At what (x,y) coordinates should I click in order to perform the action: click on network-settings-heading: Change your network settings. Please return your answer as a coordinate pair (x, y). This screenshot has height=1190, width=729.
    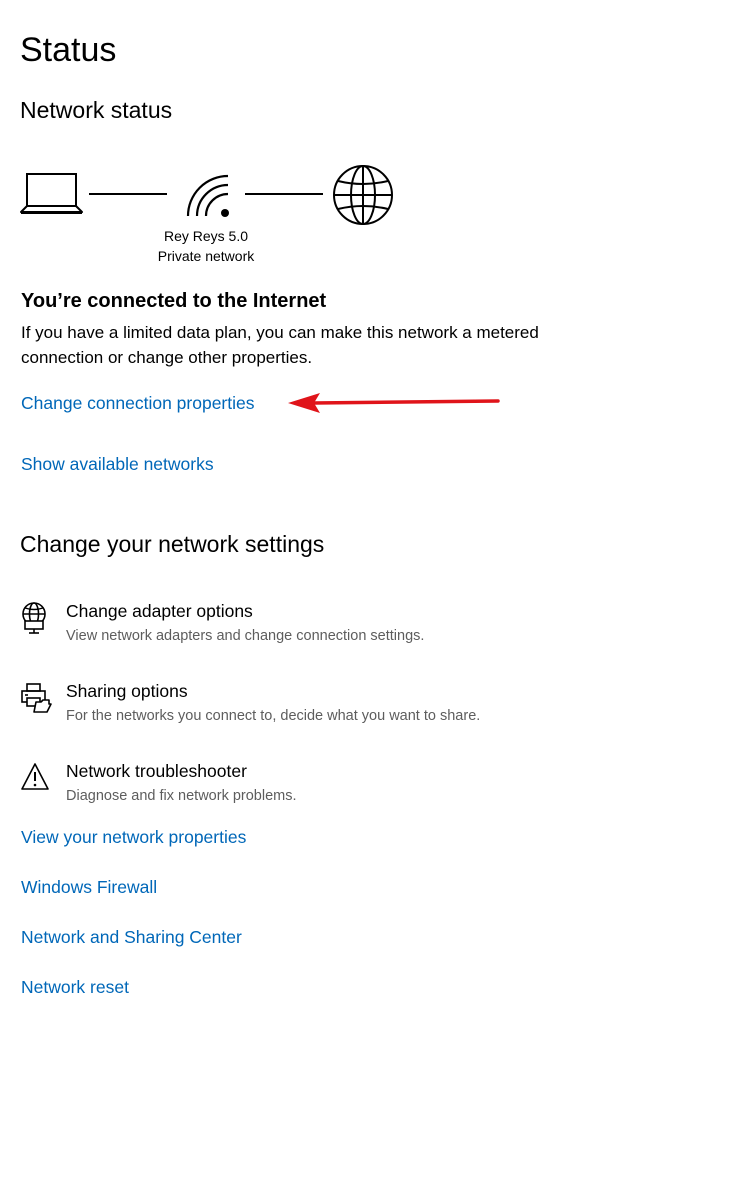
    Looking at the image, I should click on (172, 544).